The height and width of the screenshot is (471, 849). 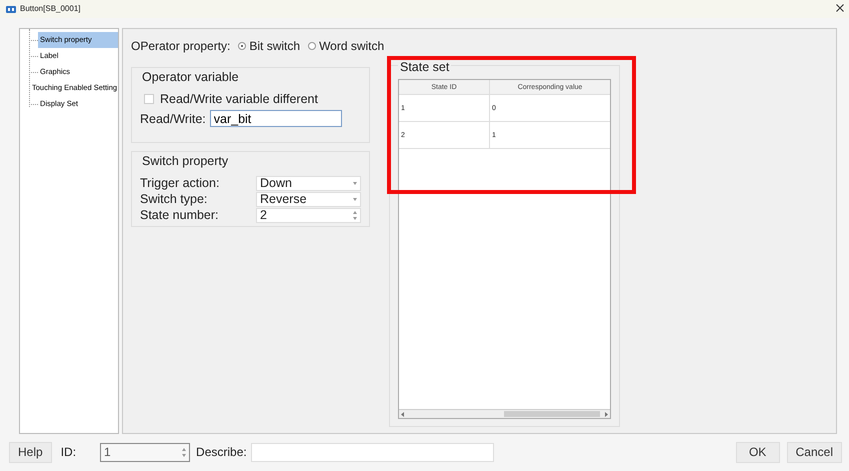 What do you see at coordinates (221, 452) in the screenshot?
I see `field-label: Describe:` at bounding box center [221, 452].